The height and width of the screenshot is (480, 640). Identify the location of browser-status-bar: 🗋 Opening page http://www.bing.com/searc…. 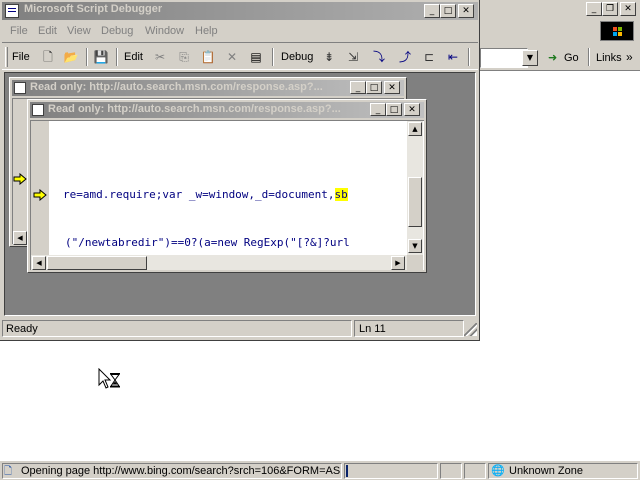
(320, 470).